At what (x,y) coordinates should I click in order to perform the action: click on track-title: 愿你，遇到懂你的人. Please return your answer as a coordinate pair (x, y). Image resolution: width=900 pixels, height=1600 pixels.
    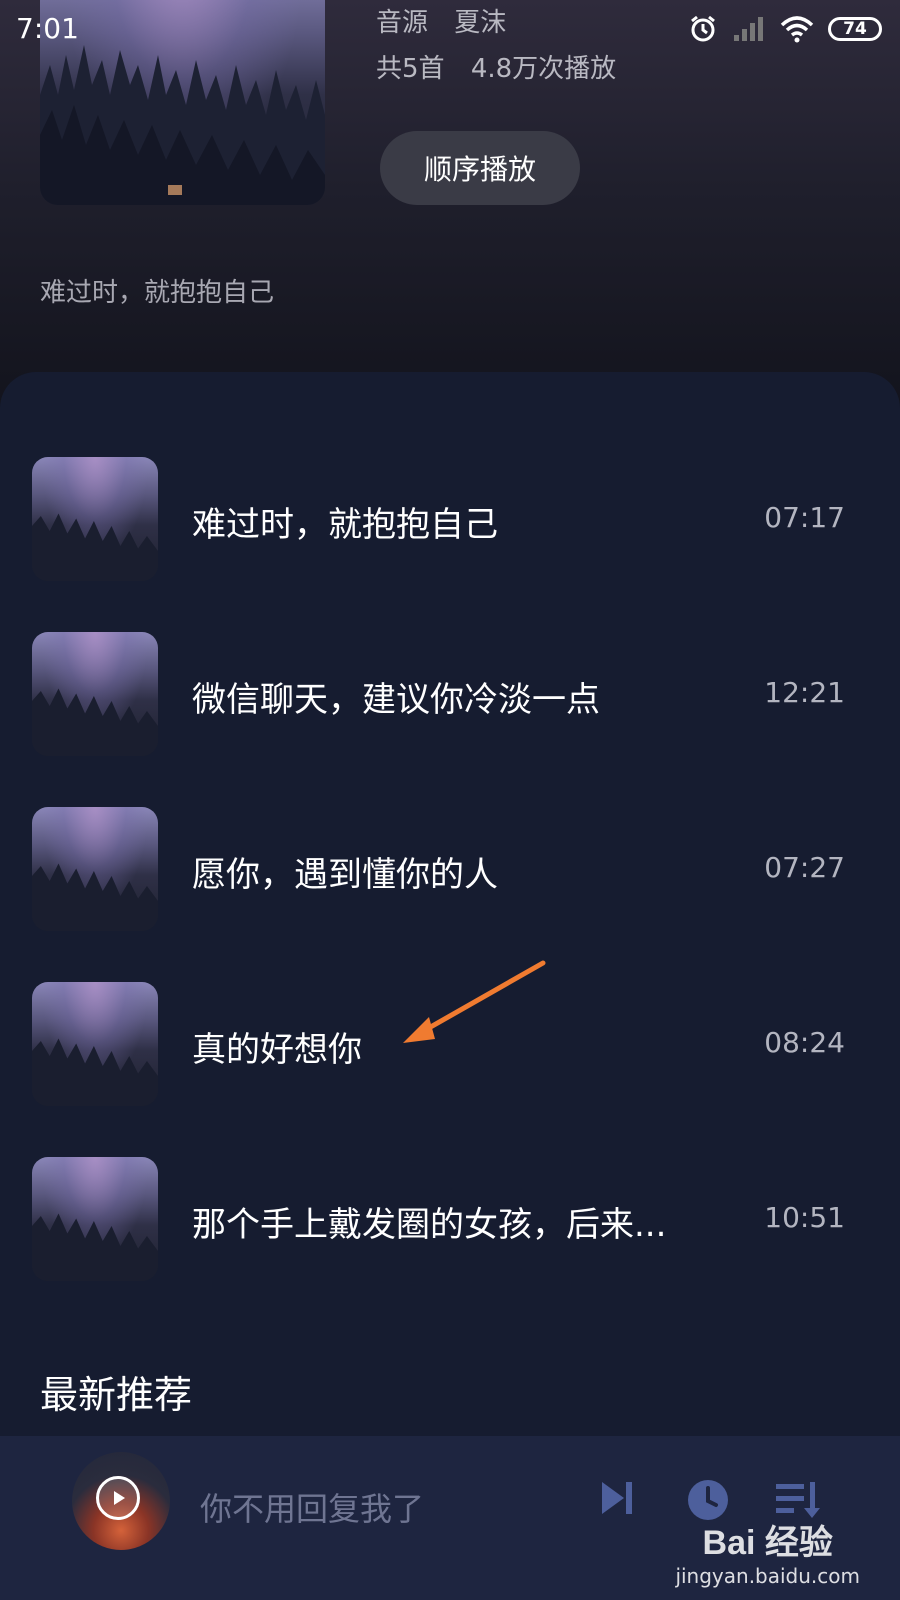
    Looking at the image, I should click on (345, 875).